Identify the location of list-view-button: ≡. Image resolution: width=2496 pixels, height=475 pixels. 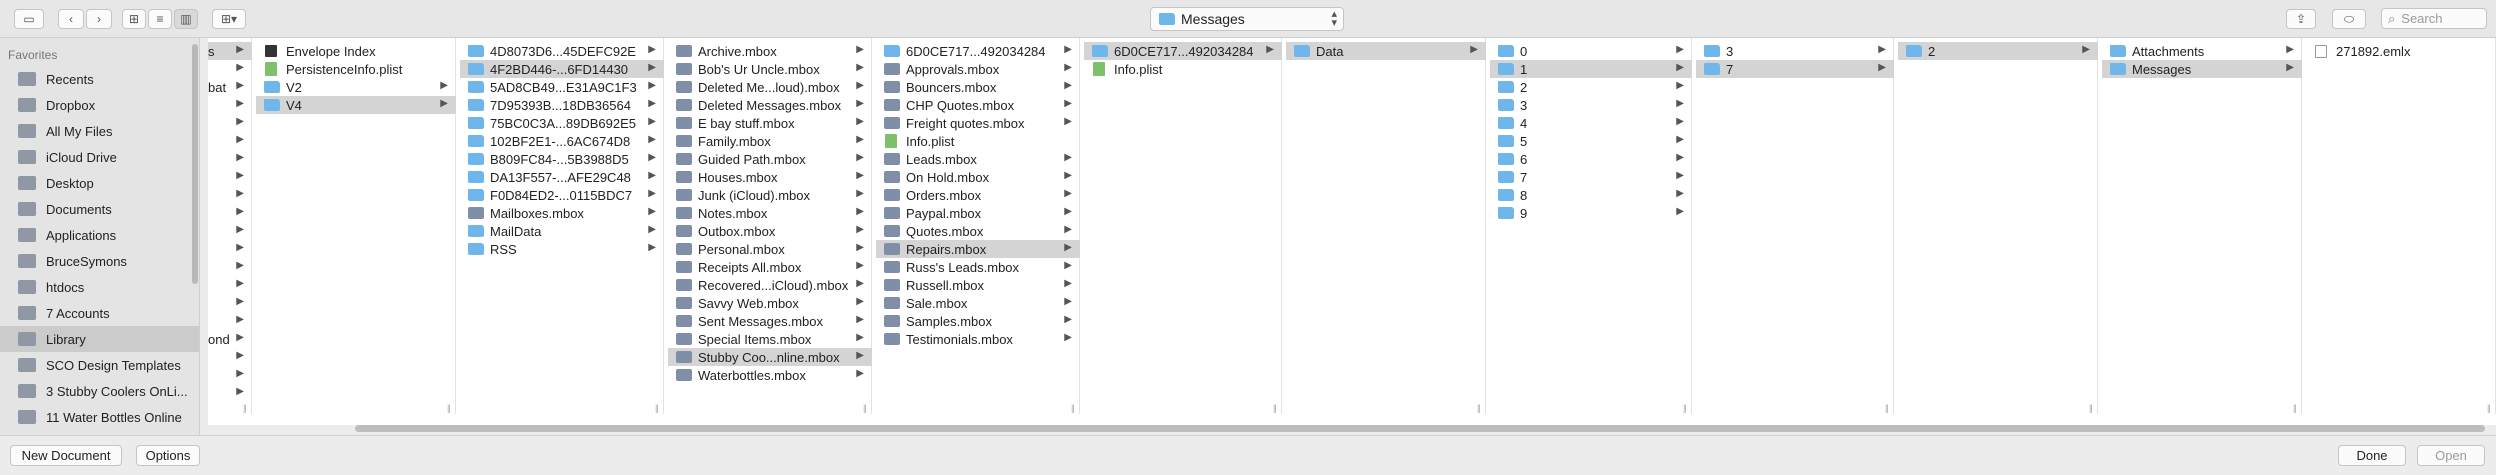
(160, 19).